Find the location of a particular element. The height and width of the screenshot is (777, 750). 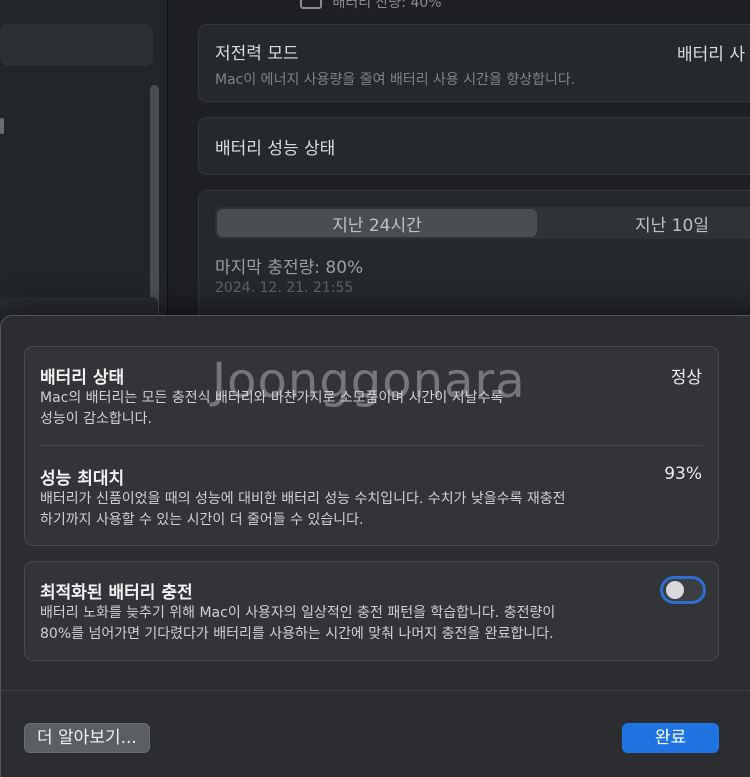

sidebar-item-marker is located at coordinates (2, 126).